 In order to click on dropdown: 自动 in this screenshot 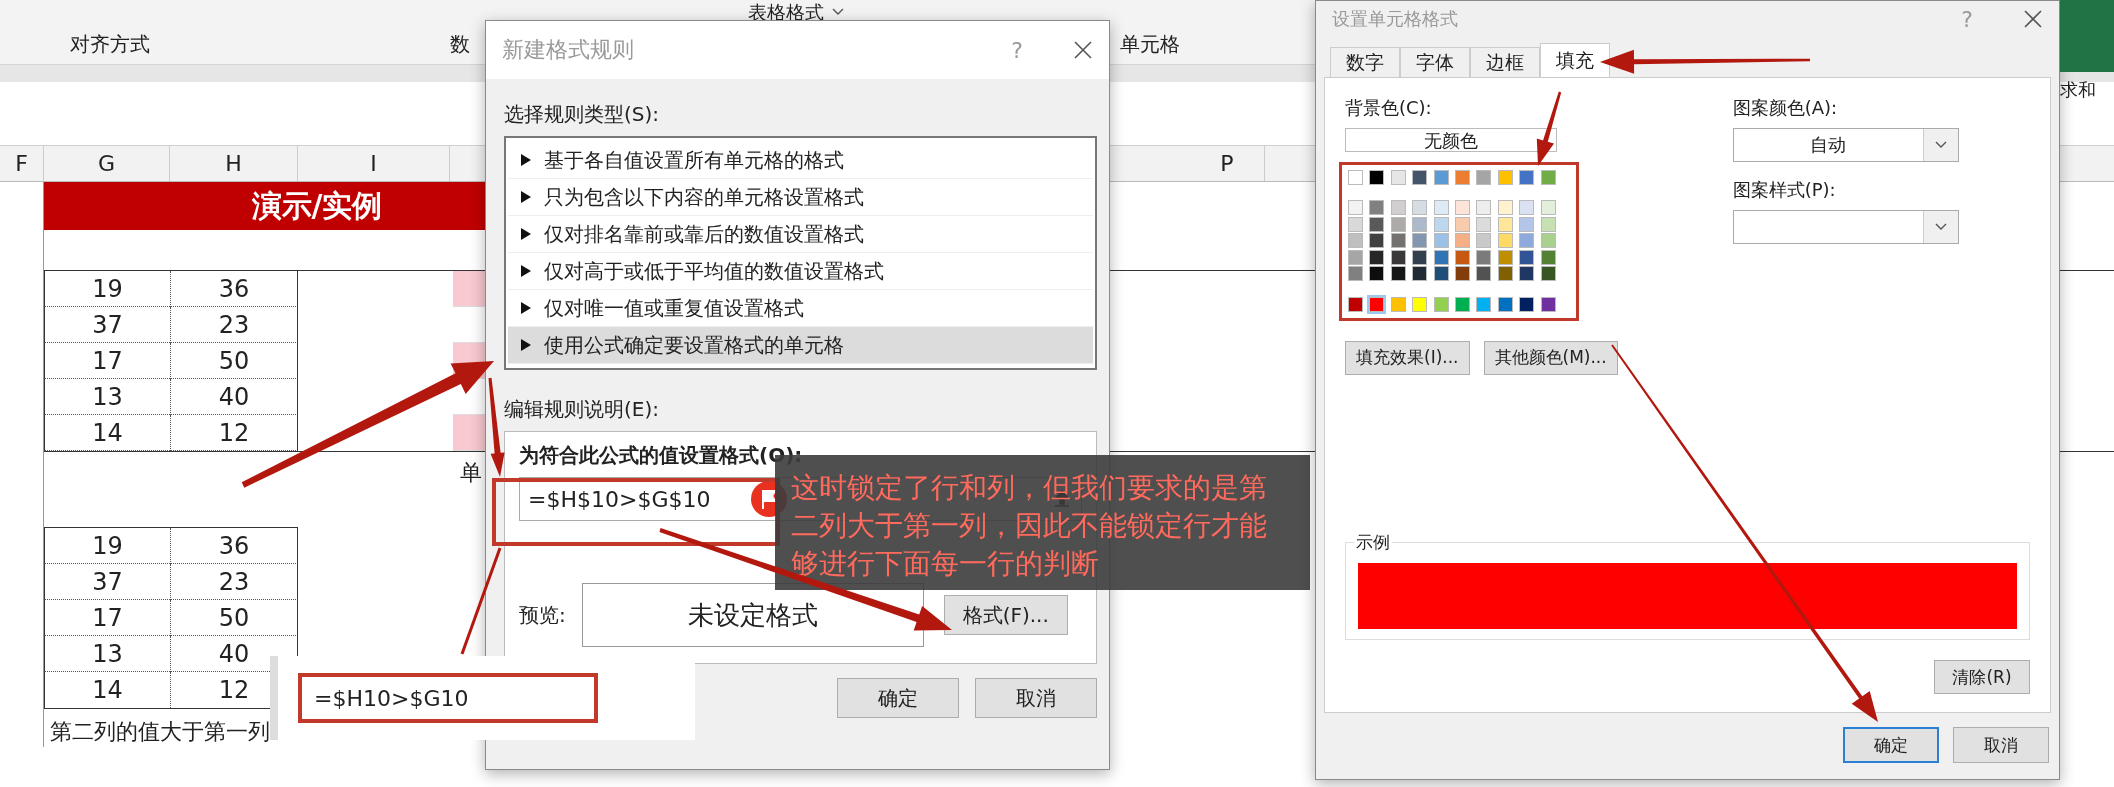, I will do `click(1845, 145)`.